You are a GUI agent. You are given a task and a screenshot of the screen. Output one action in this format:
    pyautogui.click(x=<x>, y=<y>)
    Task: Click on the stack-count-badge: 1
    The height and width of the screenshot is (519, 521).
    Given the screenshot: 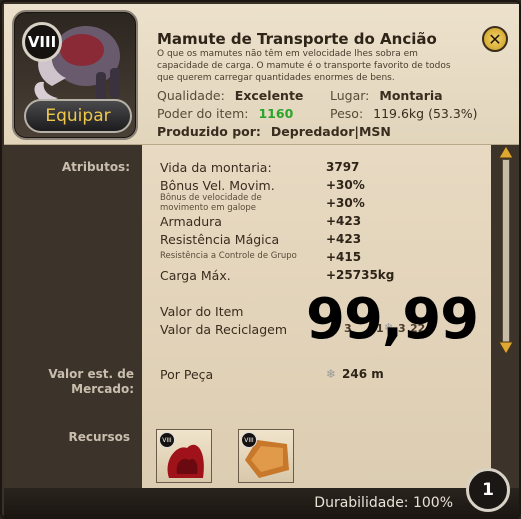 What is the action you would take?
    pyautogui.click(x=488, y=490)
    